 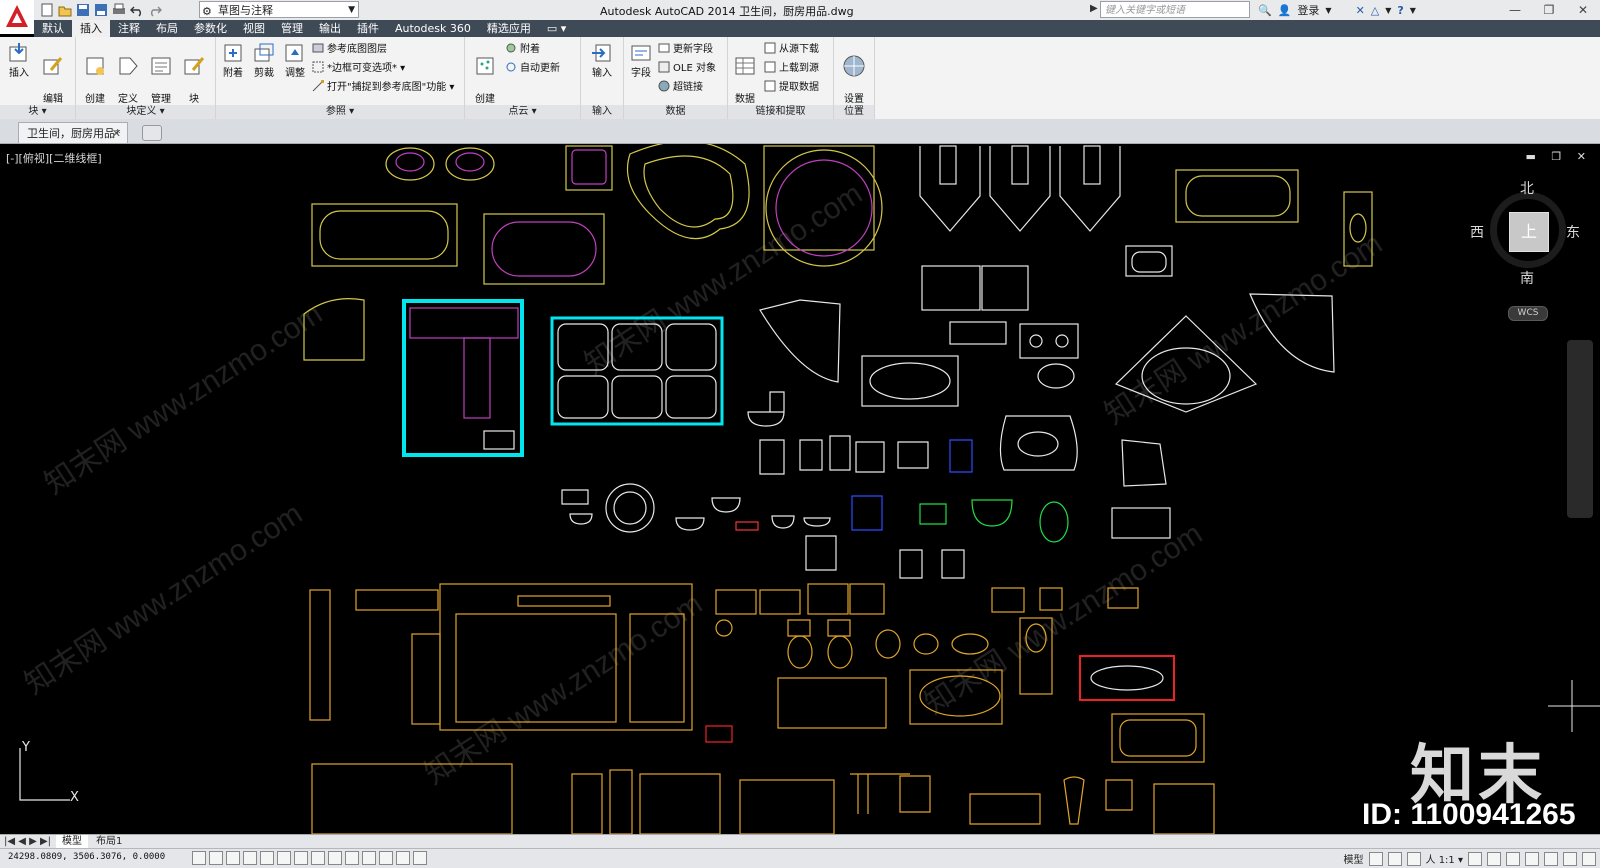 I want to click on layout-nav-arrows: |◀ ◀ ▶ ▶|, so click(x=27, y=842).